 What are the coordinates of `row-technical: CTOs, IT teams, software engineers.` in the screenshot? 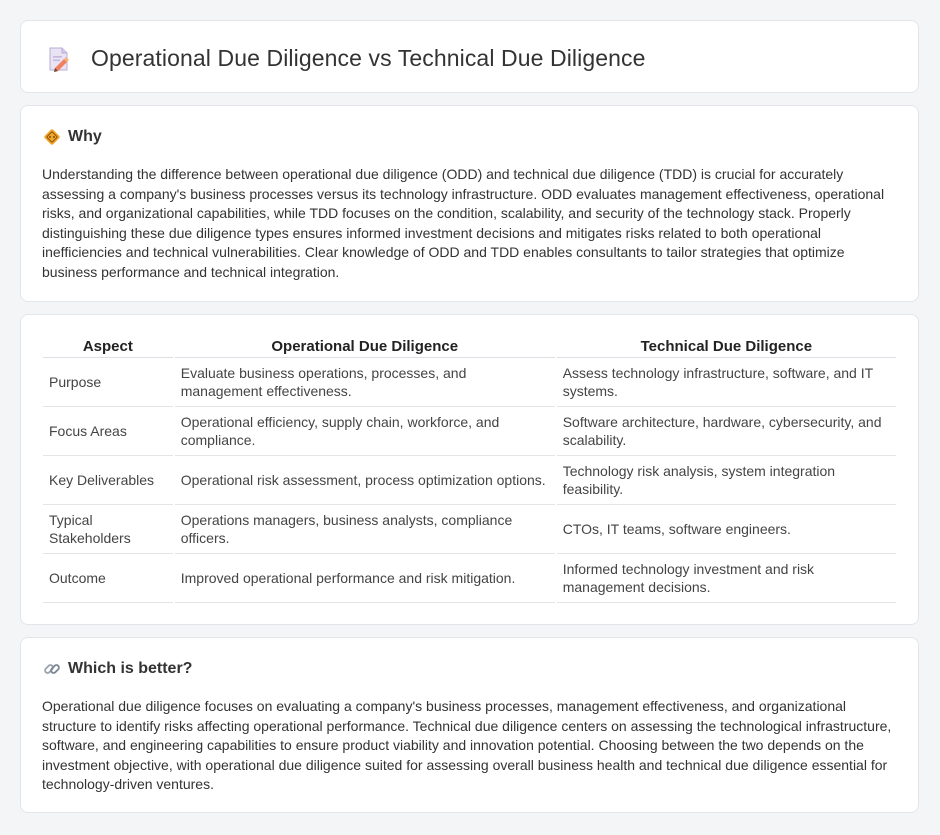 It's located at (726, 529).